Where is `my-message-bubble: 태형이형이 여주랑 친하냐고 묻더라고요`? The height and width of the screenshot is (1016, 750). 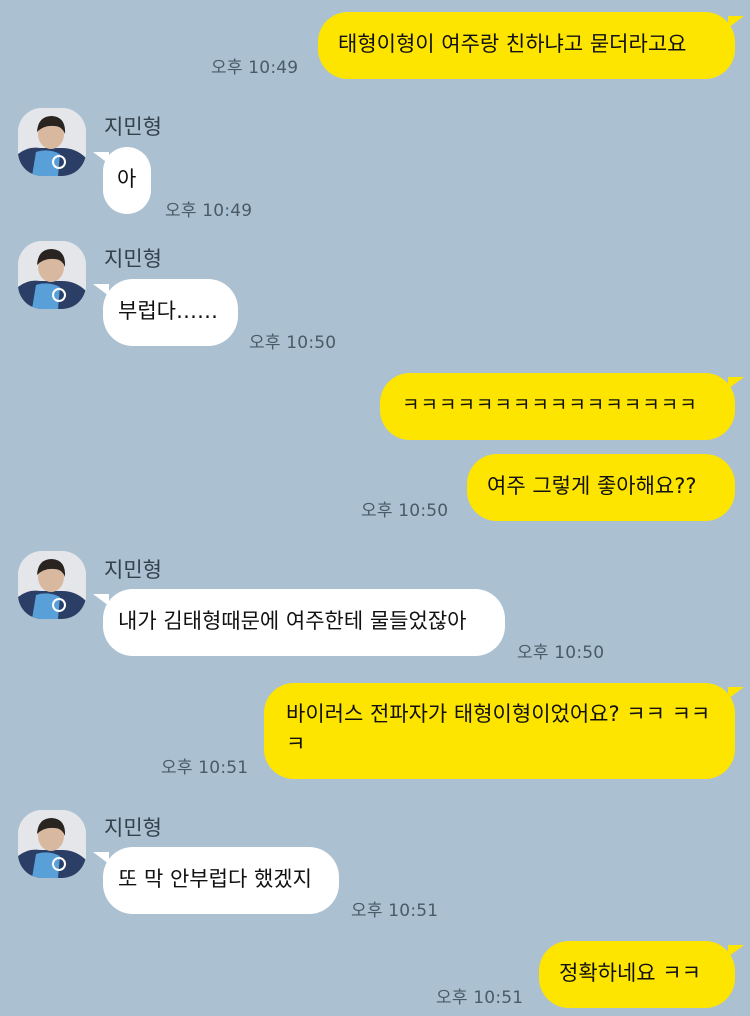
my-message-bubble: 태형이형이 여주랑 친하냐고 묻더라고요 is located at coordinates (526, 45).